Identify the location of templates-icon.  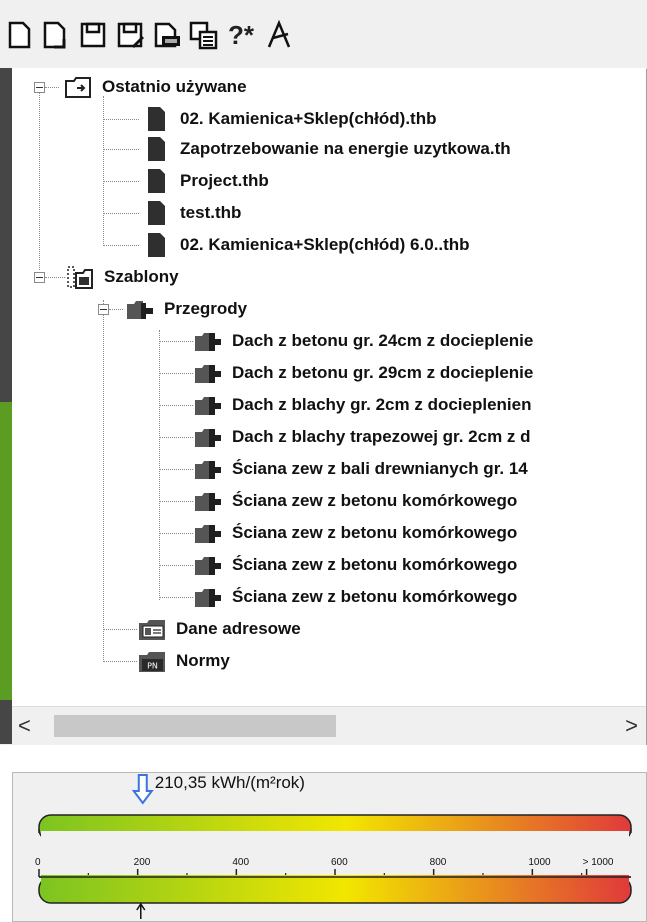
(80, 277).